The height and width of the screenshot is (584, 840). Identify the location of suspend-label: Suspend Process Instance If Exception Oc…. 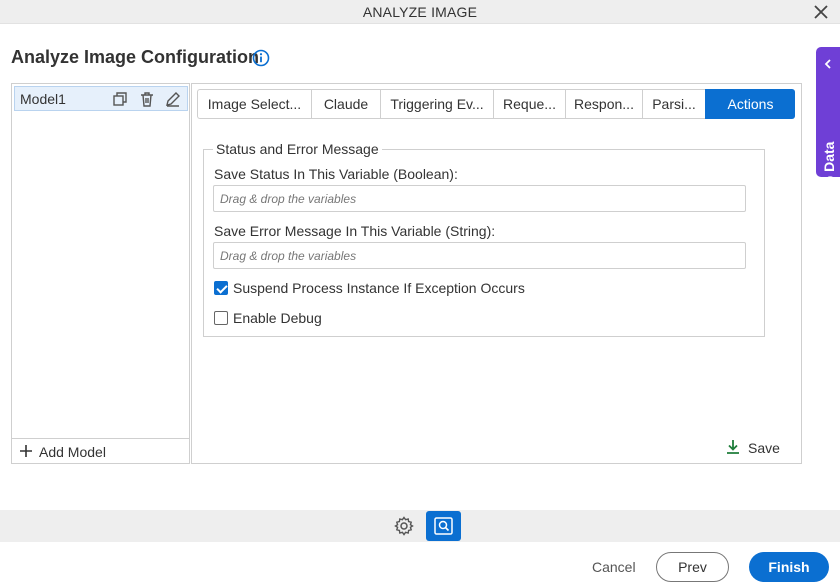
(379, 288).